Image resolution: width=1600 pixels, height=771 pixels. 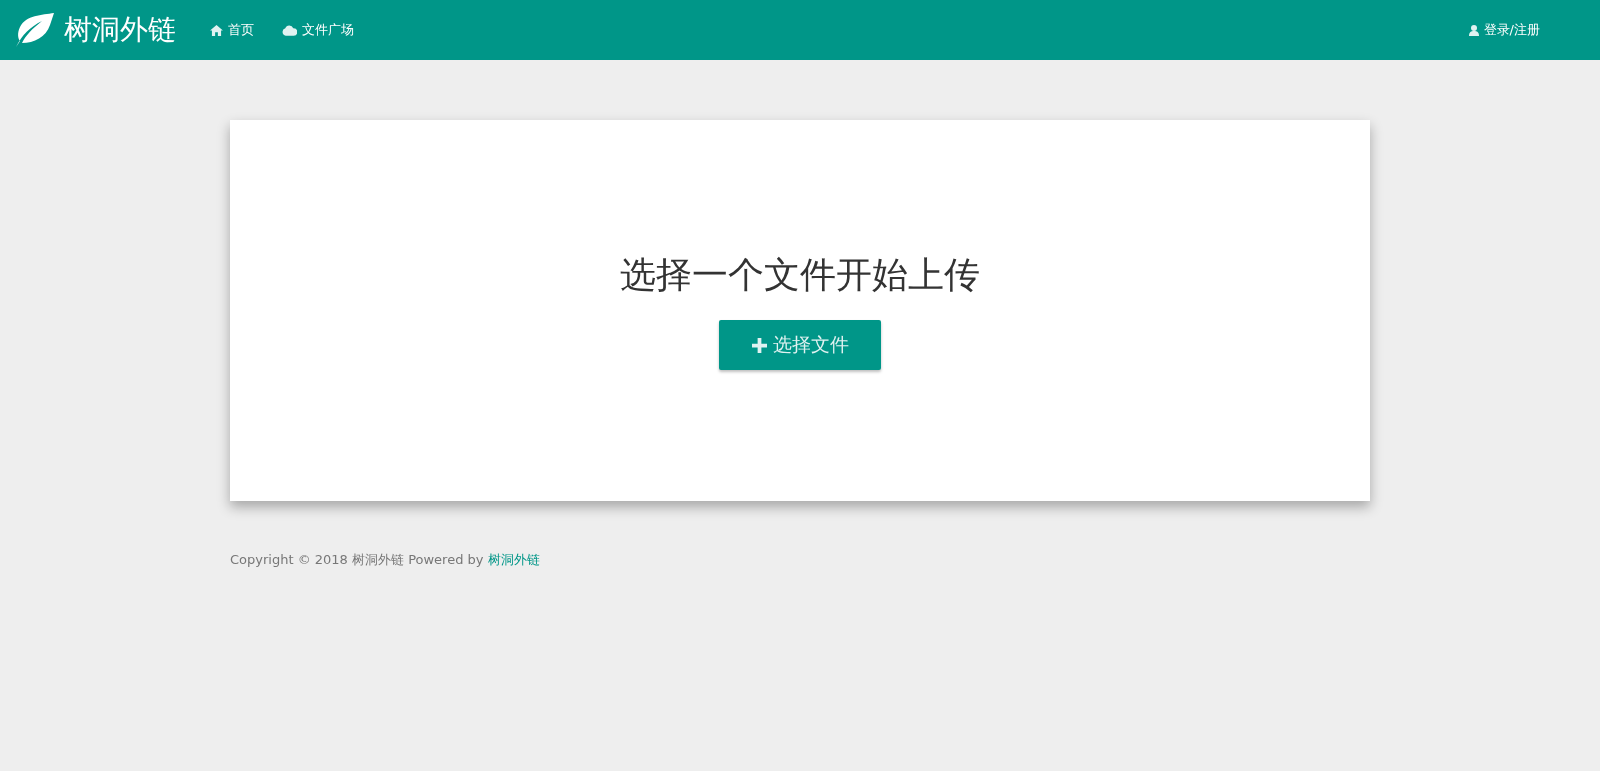 I want to click on upload-heading: 选择一个文件开始上传, so click(x=800, y=275).